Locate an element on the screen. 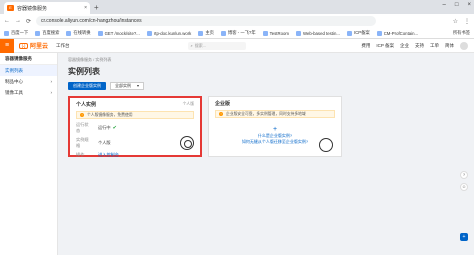  bookmark-item: 百度搜索 is located at coordinates (47, 33).